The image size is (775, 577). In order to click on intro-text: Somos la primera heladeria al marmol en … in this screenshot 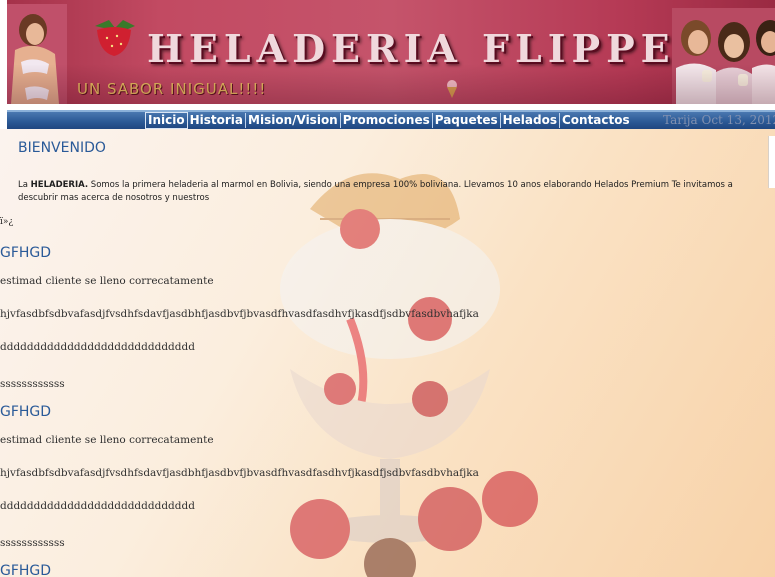, I will do `click(375, 191)`.